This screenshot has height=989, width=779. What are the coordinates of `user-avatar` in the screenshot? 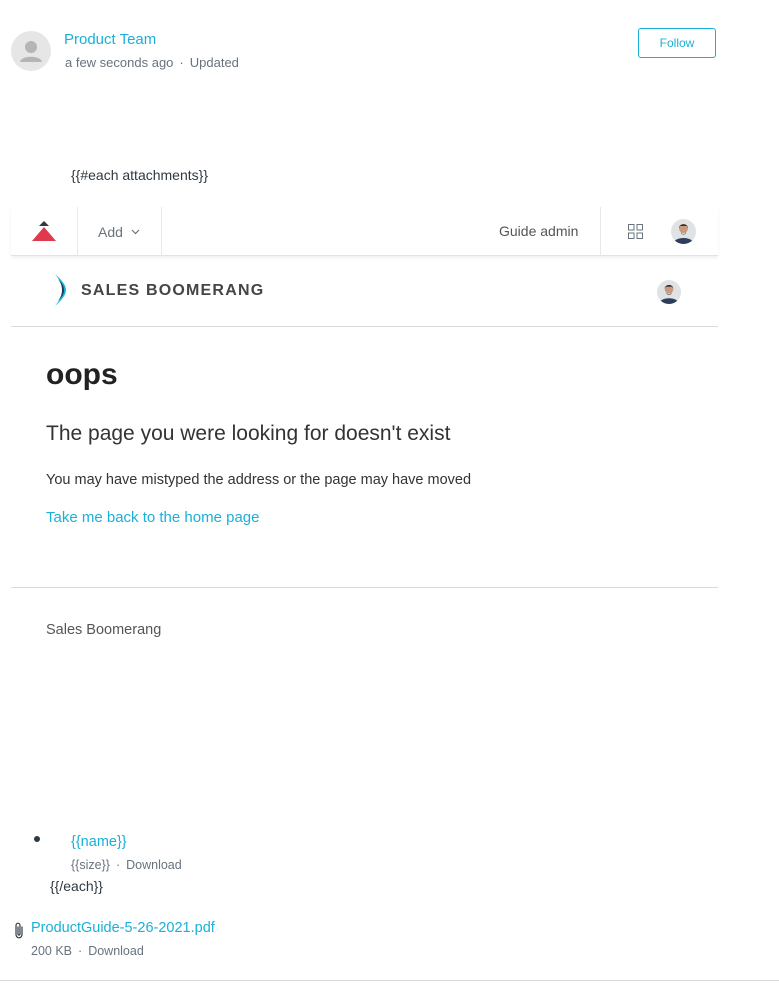 It's located at (683, 231).